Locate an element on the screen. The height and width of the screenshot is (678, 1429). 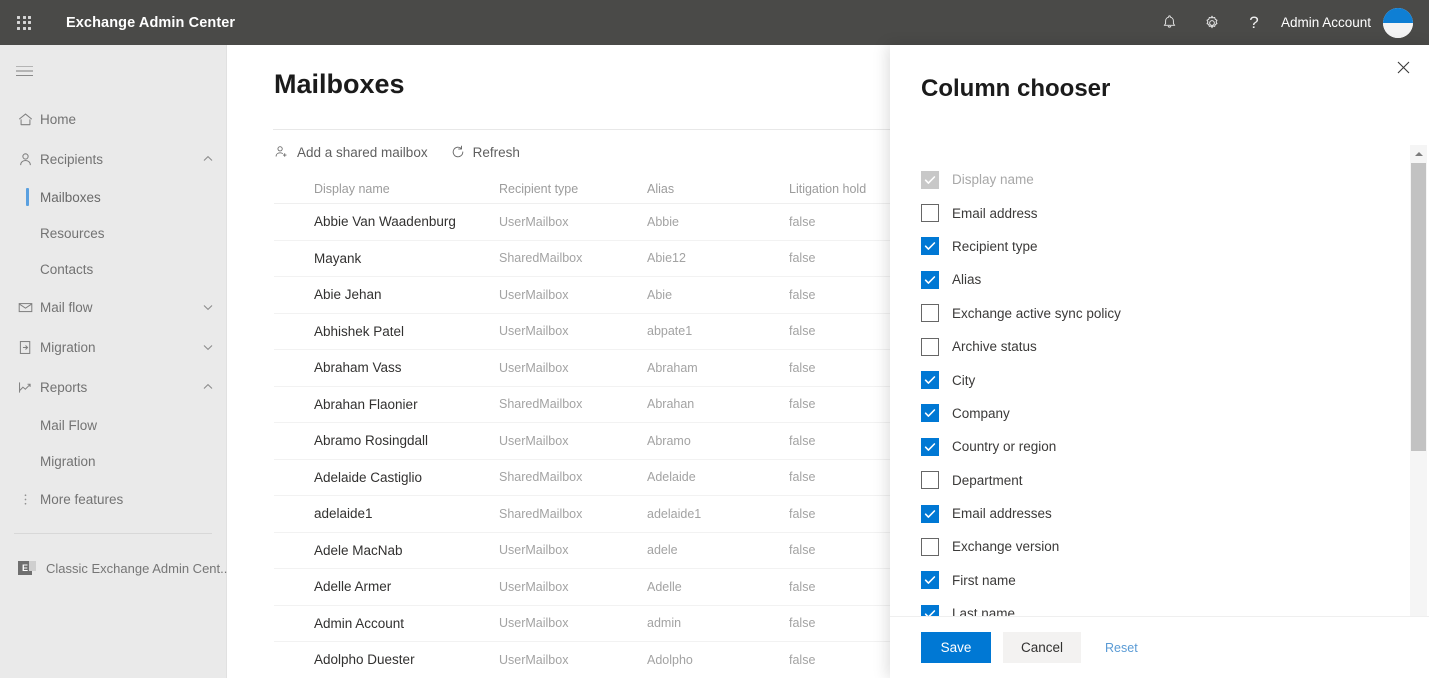
add-shared-mailbox-button: Add a shared mailbox is located at coordinates (351, 152).